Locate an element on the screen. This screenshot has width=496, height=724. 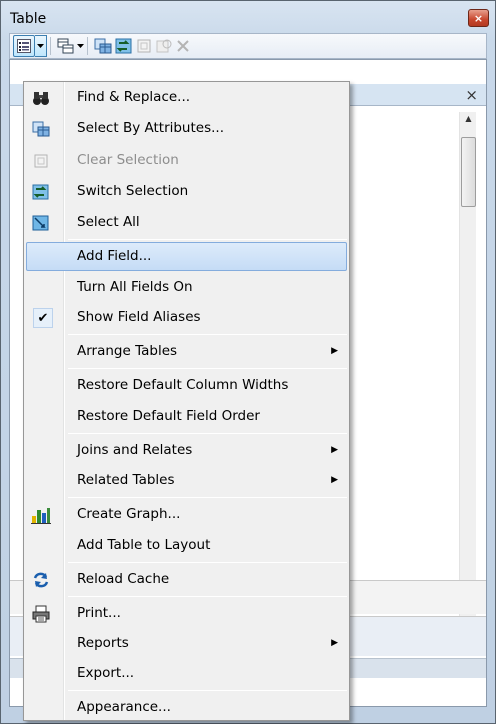
menu-item-label: Add Table to Layout is located at coordinates (144, 545).